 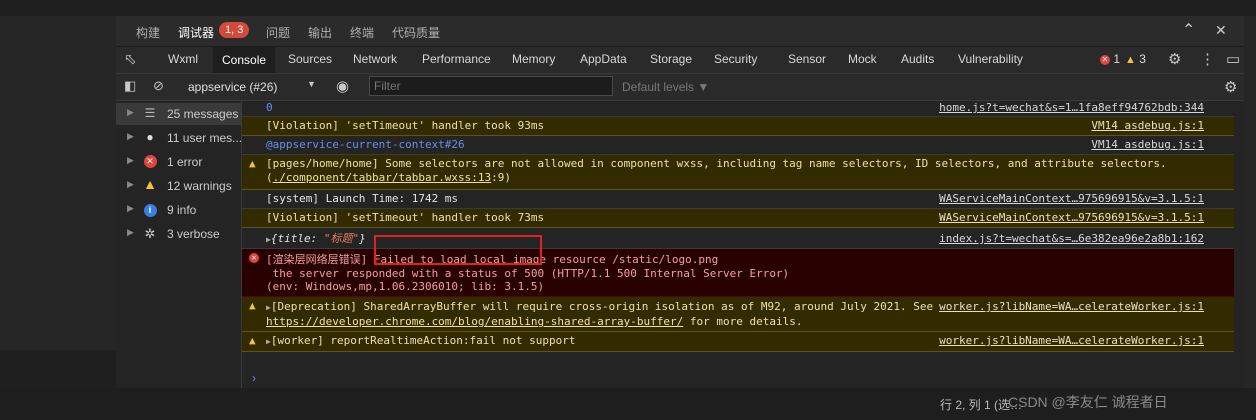 I want to click on console-settings-icon: ⚙, so click(x=1230, y=87).